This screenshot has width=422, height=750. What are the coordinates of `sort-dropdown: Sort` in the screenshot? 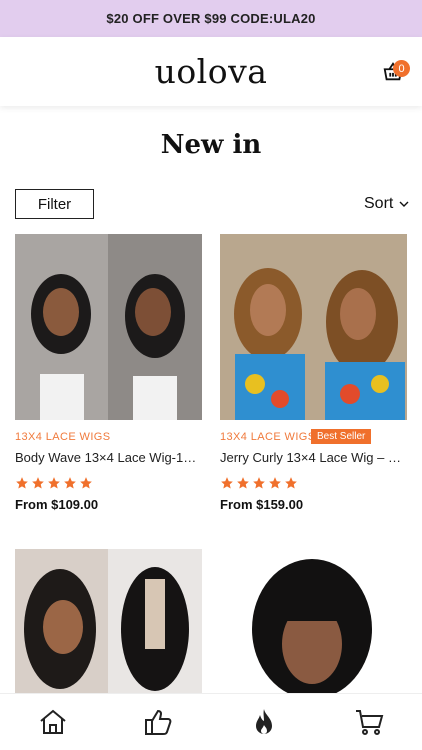 It's located at (386, 204).